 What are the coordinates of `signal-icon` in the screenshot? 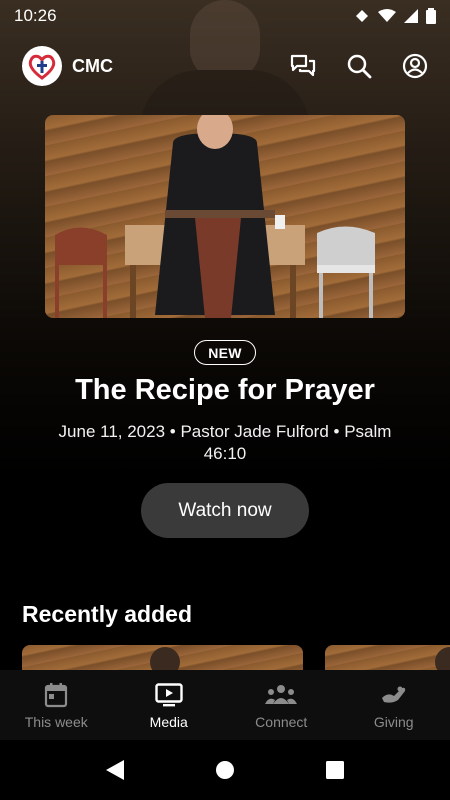 It's located at (362, 16).